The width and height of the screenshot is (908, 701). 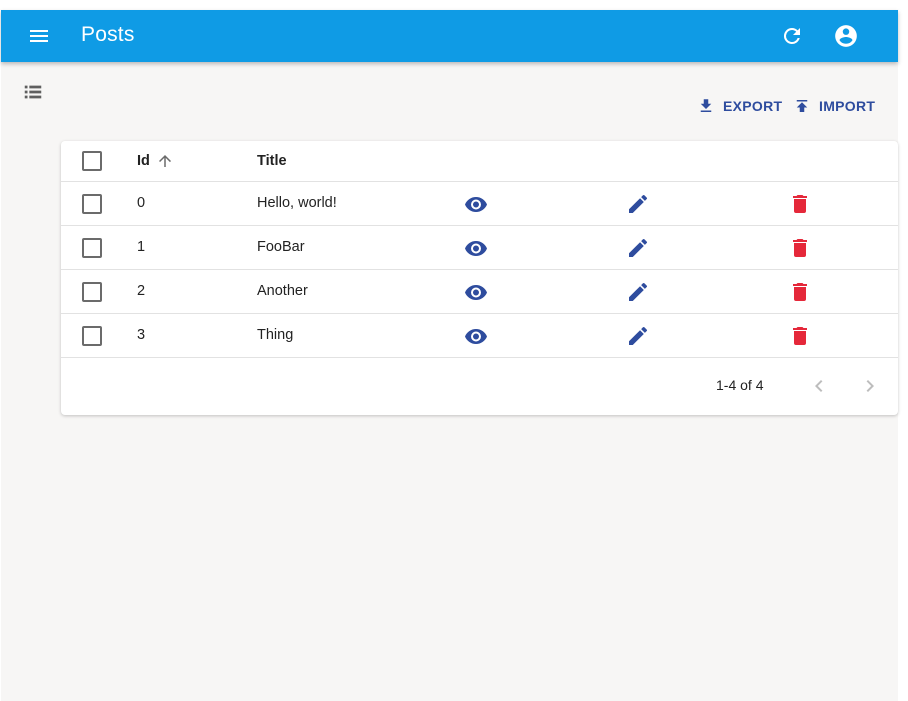 I want to click on table-row: 0 Hello, world!, so click(x=479, y=204).